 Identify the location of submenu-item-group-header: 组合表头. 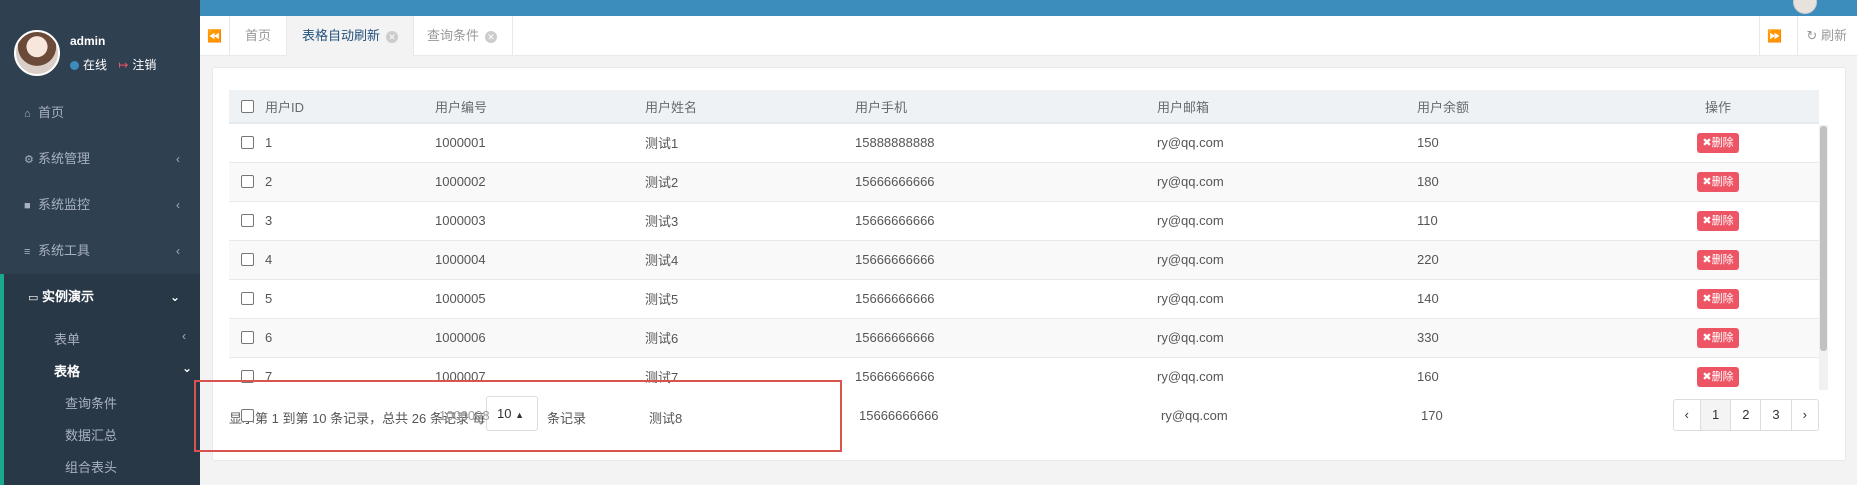
(91, 466).